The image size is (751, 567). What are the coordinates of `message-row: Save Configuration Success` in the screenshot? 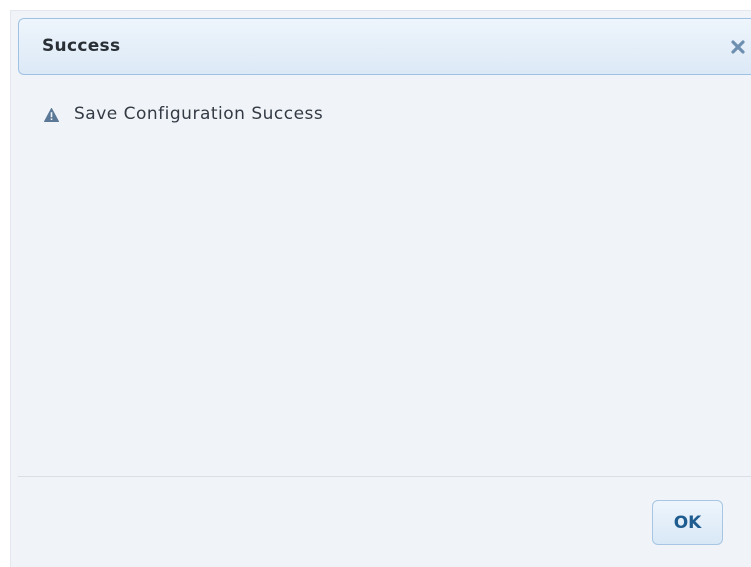 It's located at (183, 114).